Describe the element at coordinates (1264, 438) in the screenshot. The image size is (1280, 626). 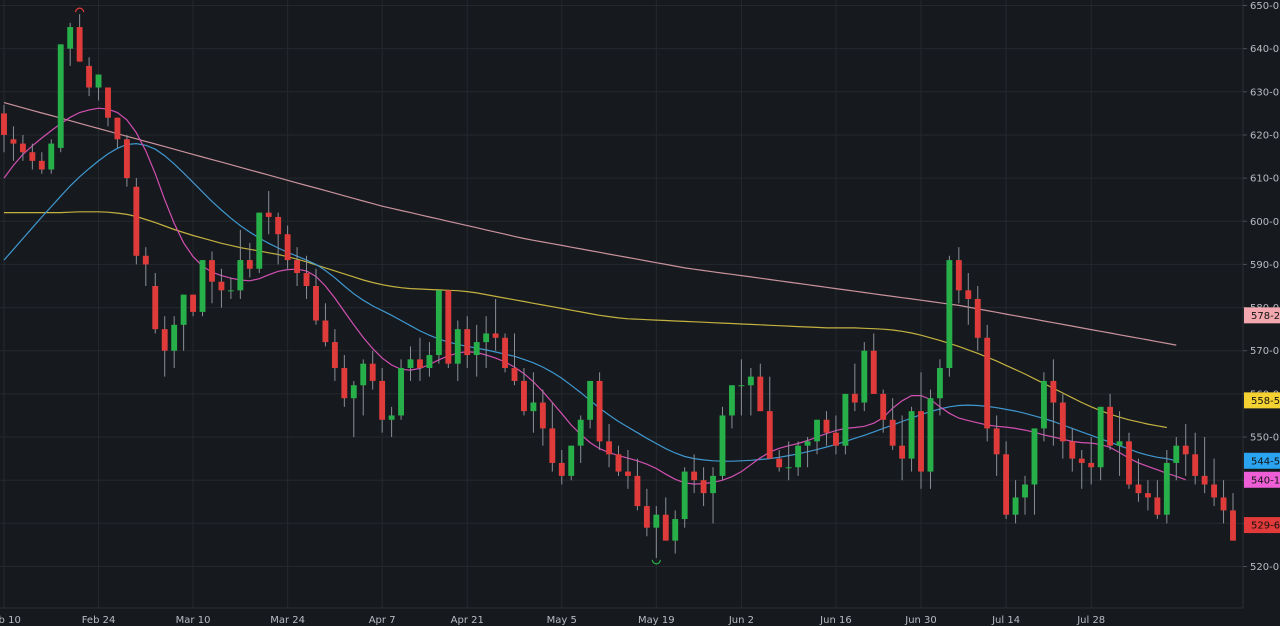
I see `y-tick-label: 550-0` at that location.